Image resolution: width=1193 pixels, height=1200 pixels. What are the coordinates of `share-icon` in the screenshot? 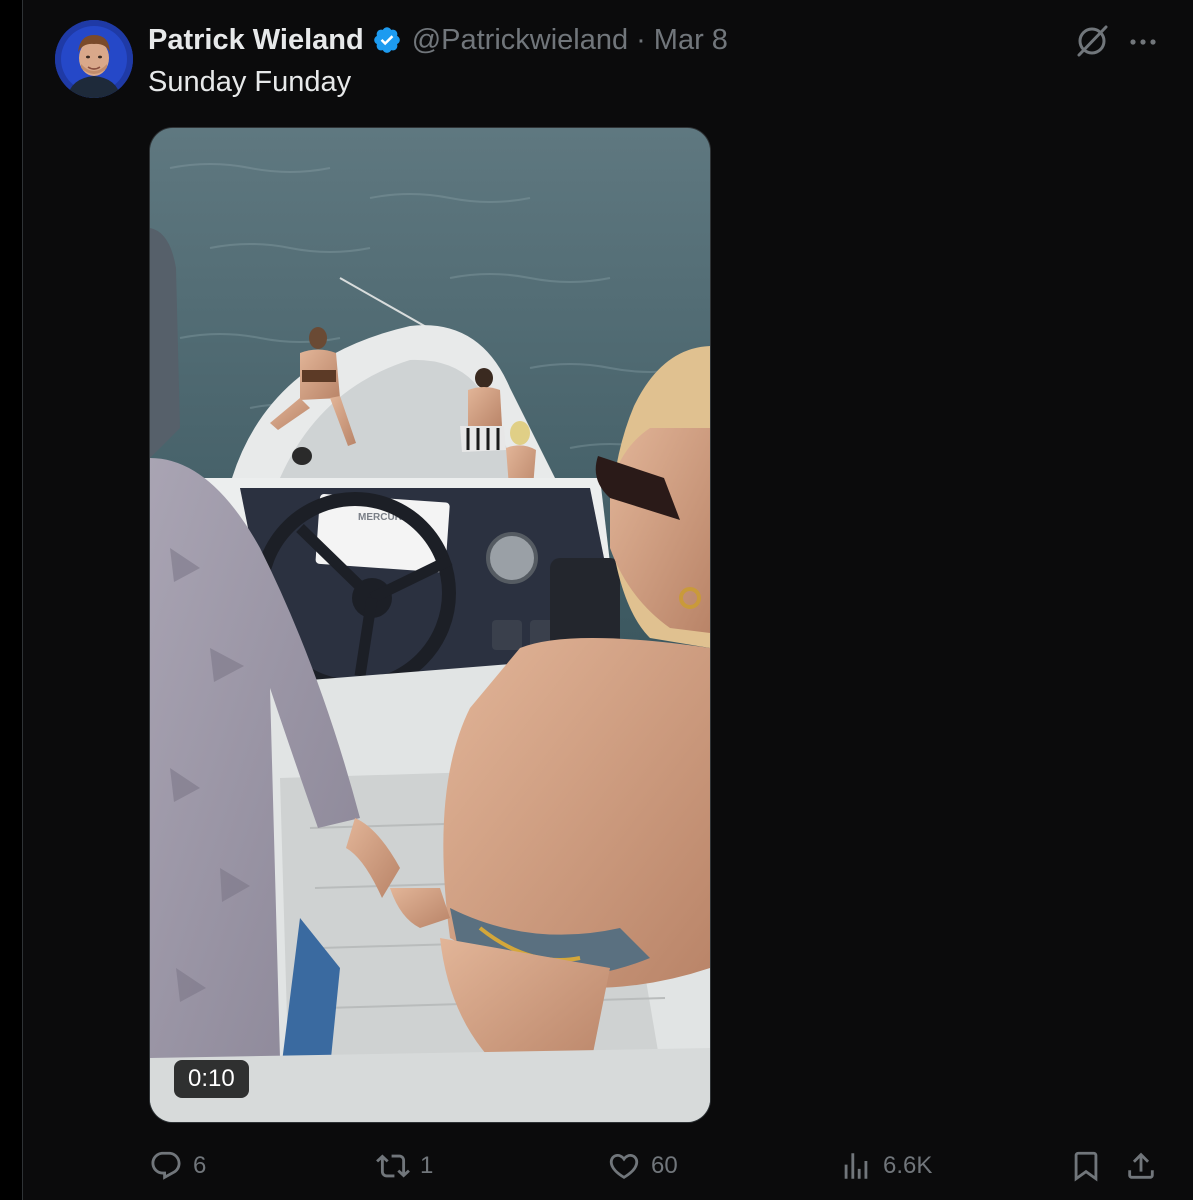 It's located at (1141, 1165).